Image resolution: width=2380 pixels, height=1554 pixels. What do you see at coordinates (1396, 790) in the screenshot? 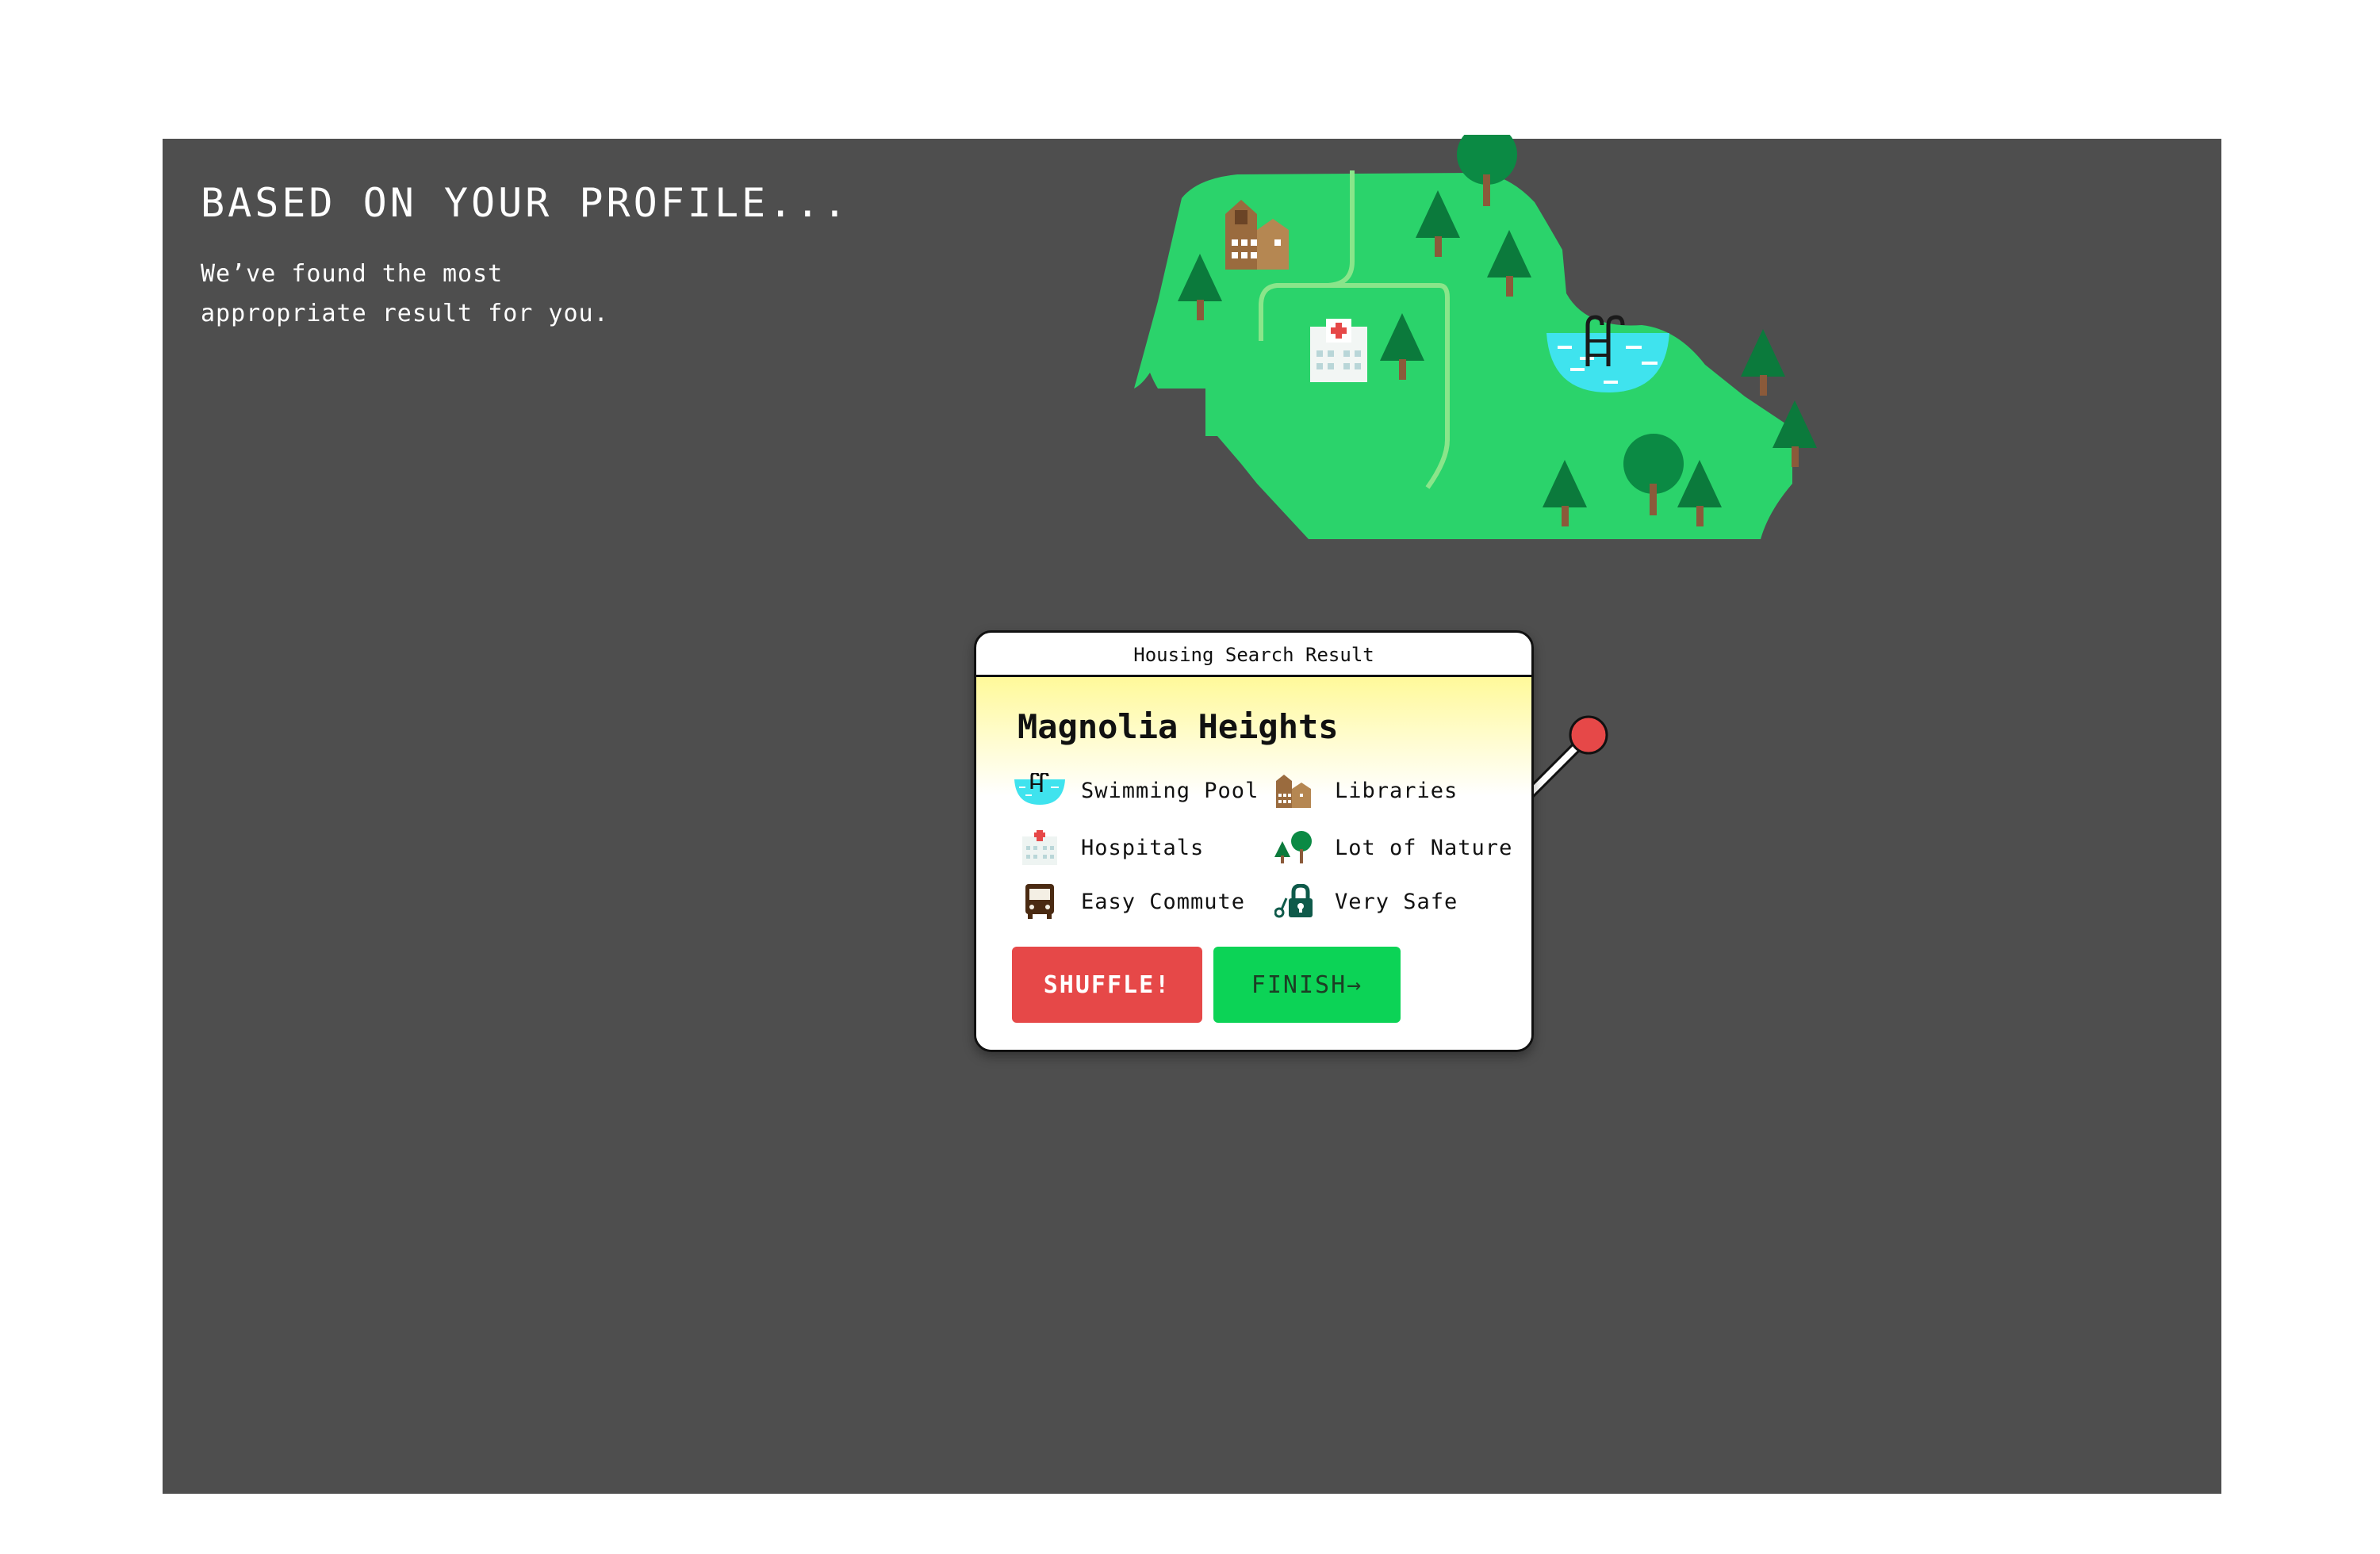
I see `amenity-label: Libraries` at bounding box center [1396, 790].